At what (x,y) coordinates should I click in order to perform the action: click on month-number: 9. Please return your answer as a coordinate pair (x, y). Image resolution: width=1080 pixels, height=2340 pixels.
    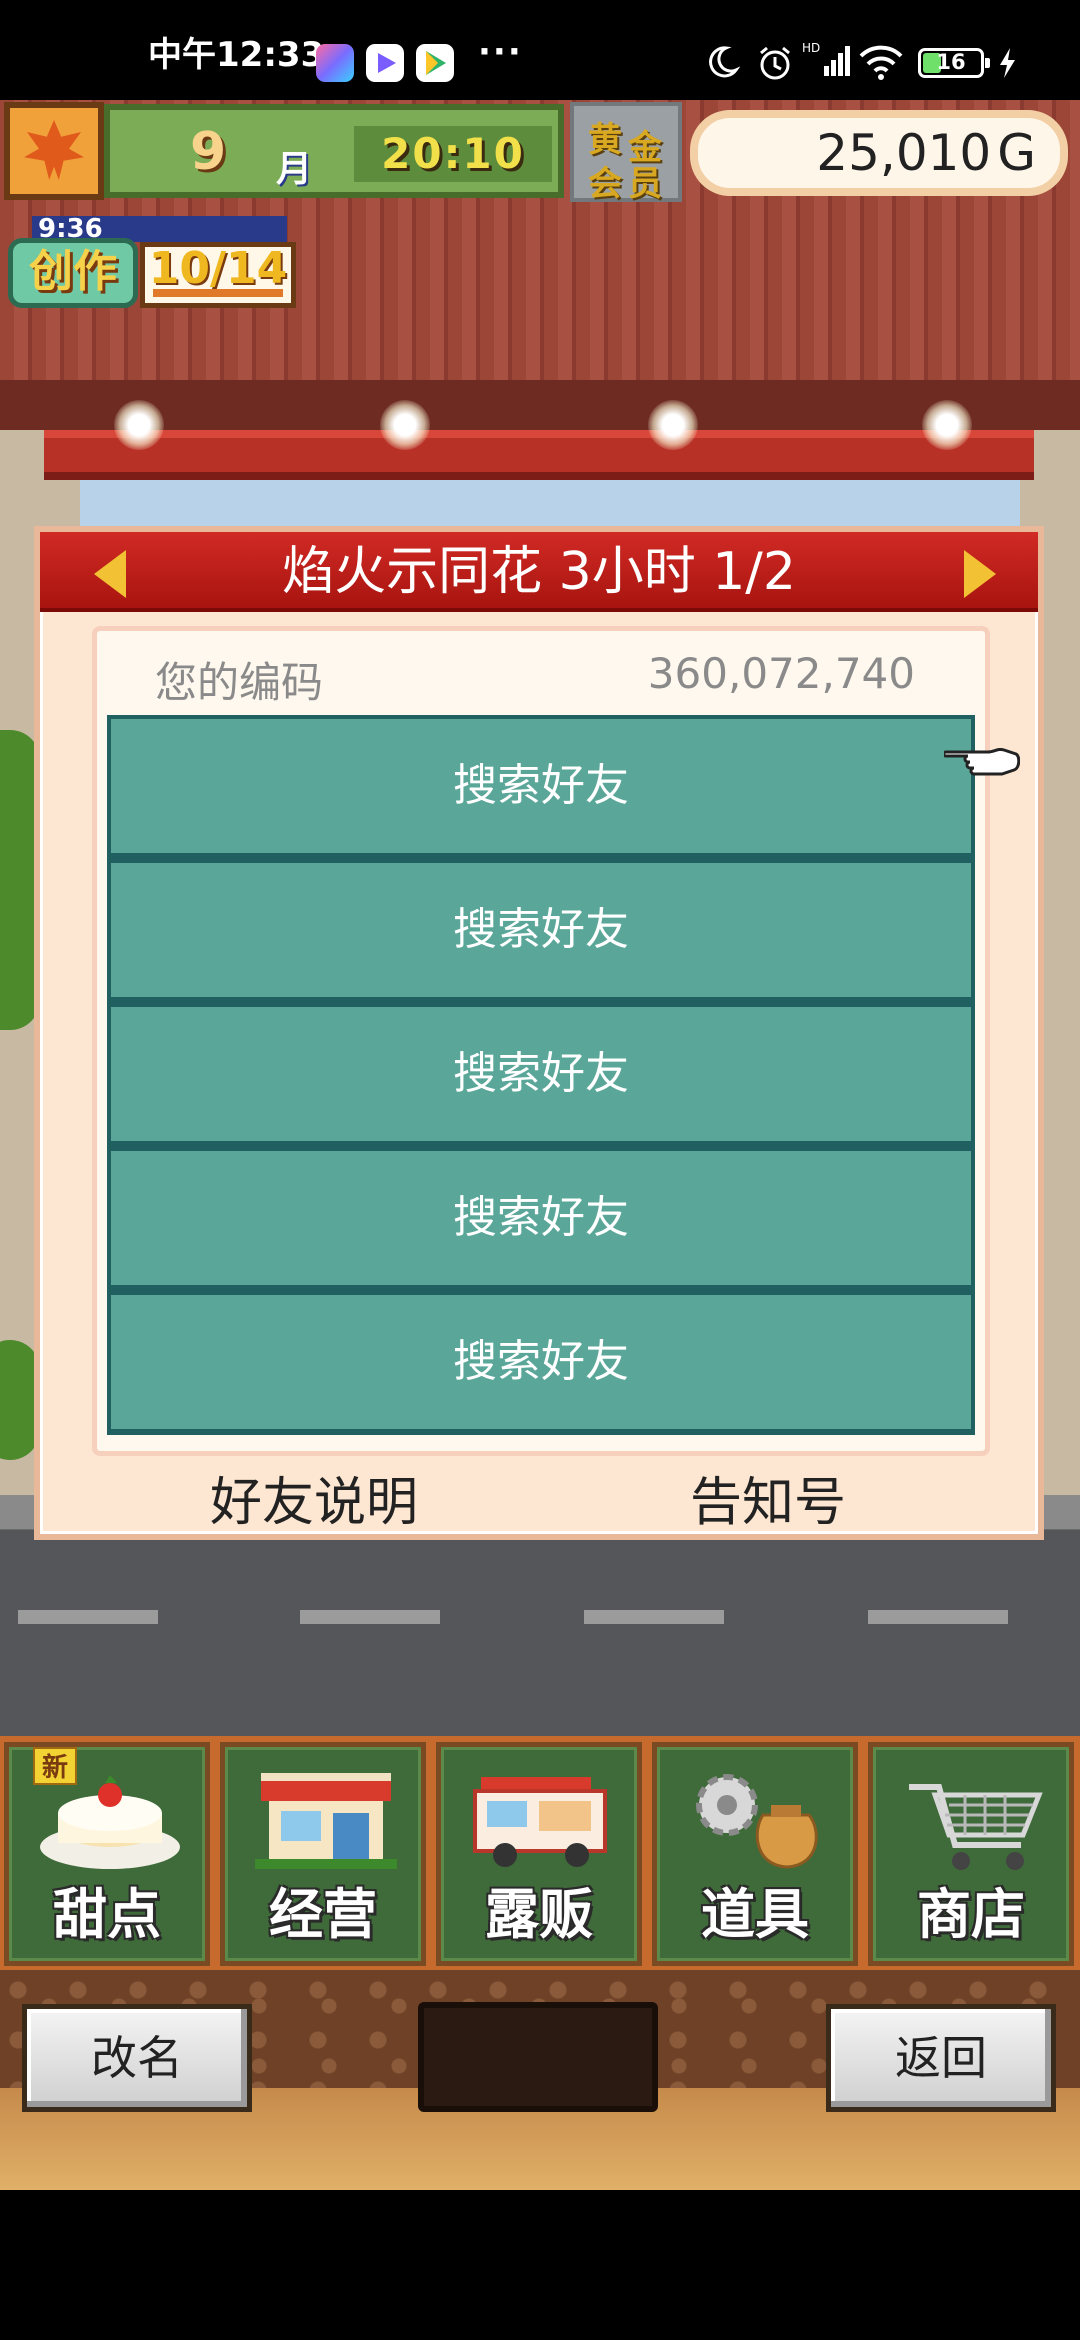
    Looking at the image, I should click on (208, 152).